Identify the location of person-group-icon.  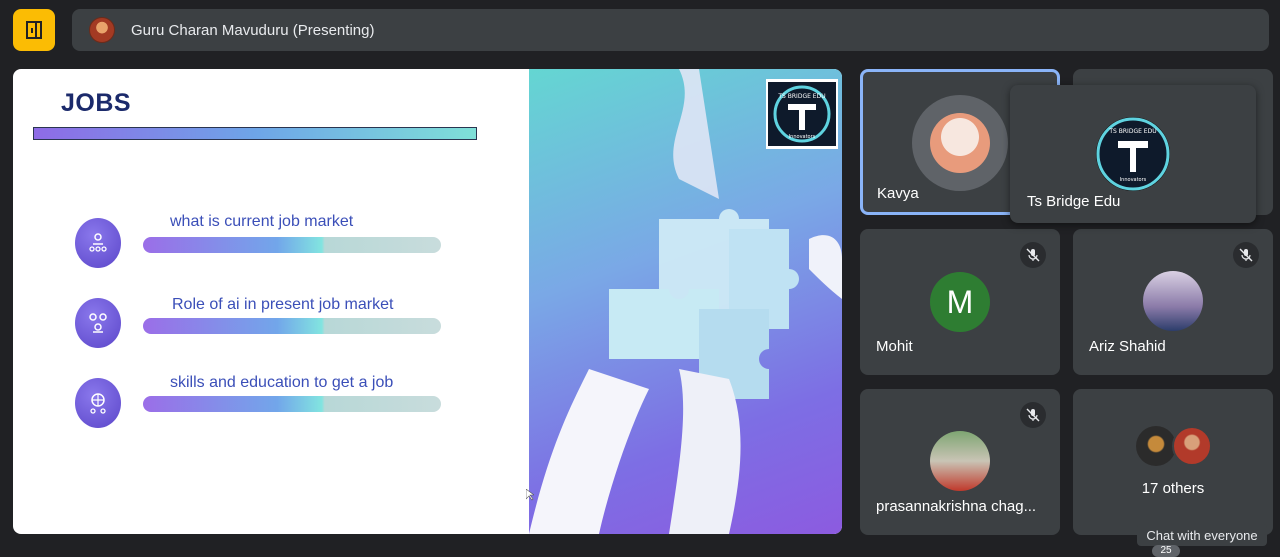
(98, 243).